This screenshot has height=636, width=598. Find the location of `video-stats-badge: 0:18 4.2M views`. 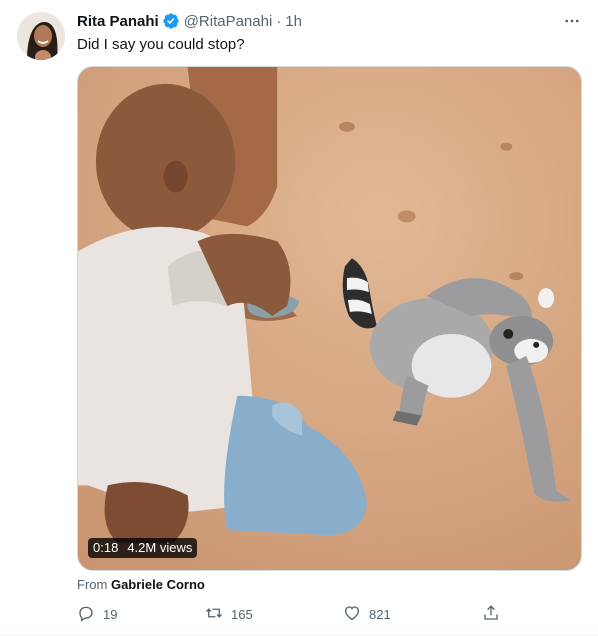

video-stats-badge: 0:18 4.2M views is located at coordinates (143, 548).